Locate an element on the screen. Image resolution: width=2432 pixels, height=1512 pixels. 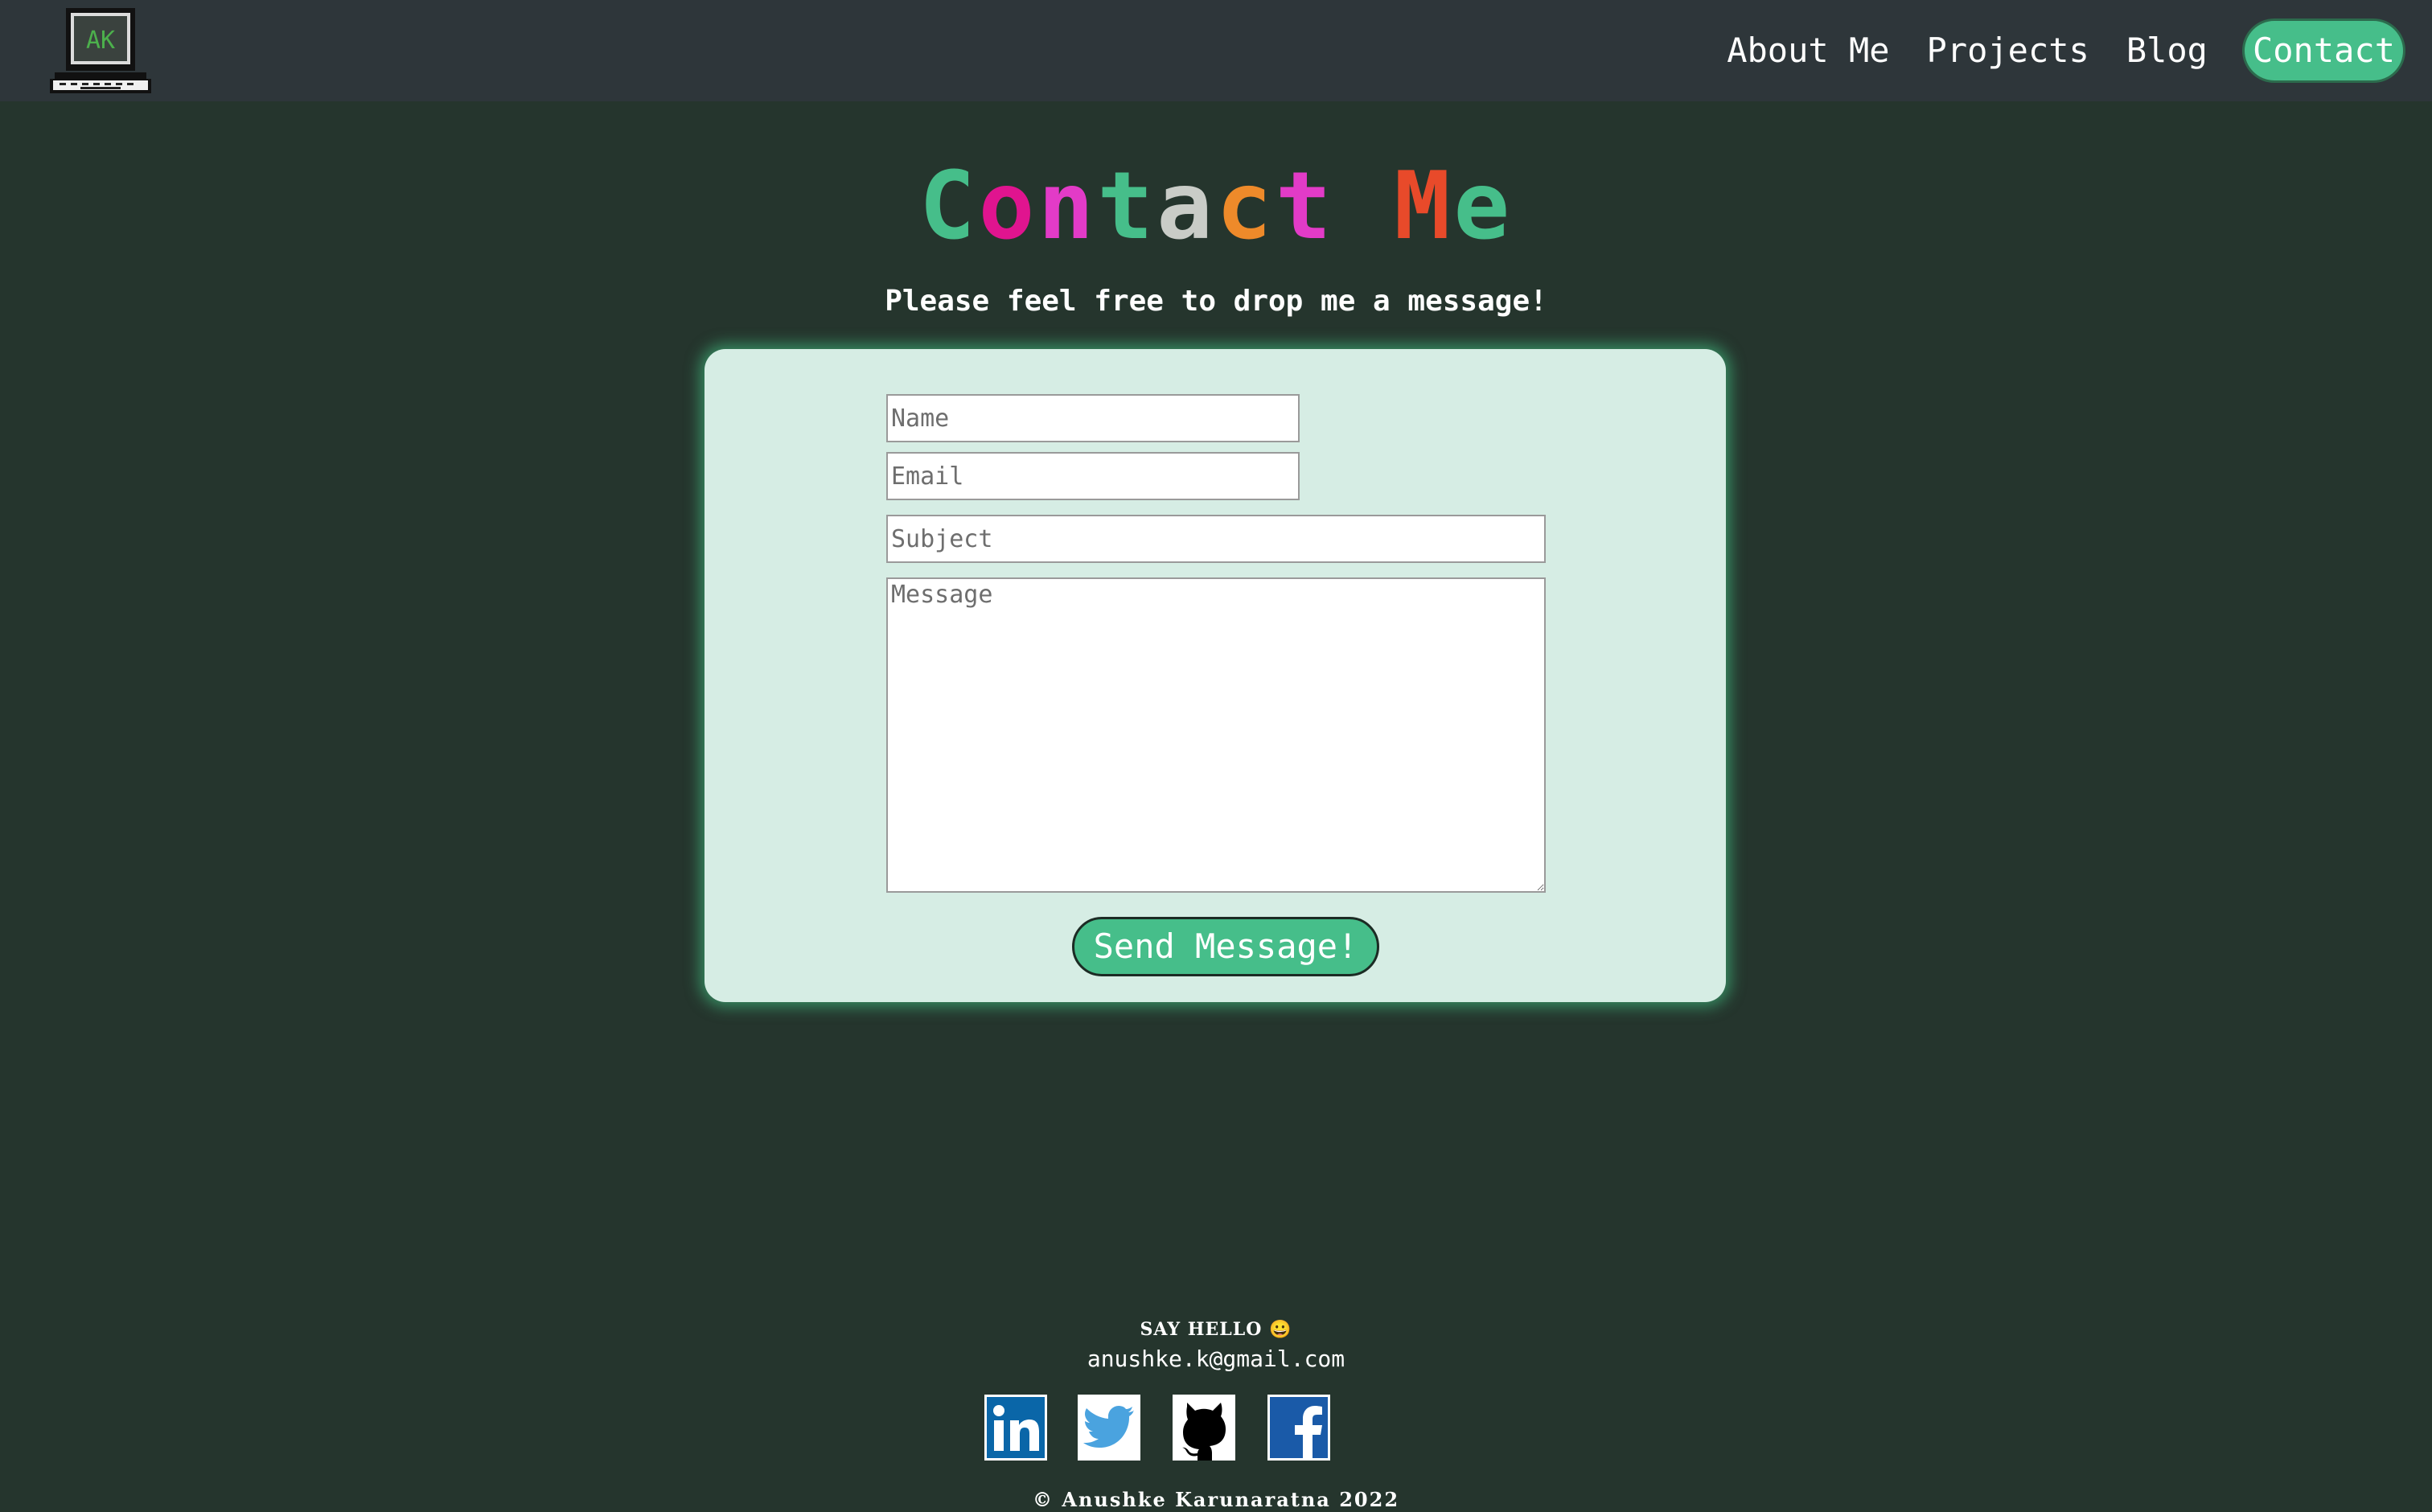
page-subtitle: Please feel free to drop me a message! is located at coordinates (1216, 302).